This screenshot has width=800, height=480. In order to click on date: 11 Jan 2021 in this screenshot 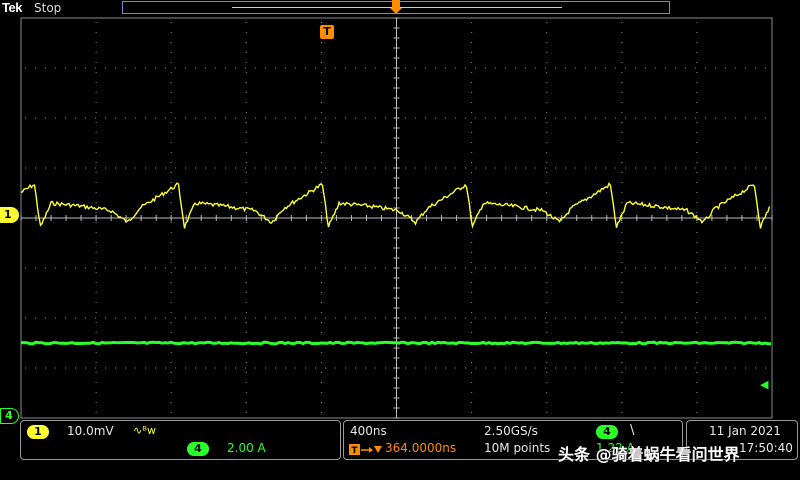, I will do `click(745, 431)`.